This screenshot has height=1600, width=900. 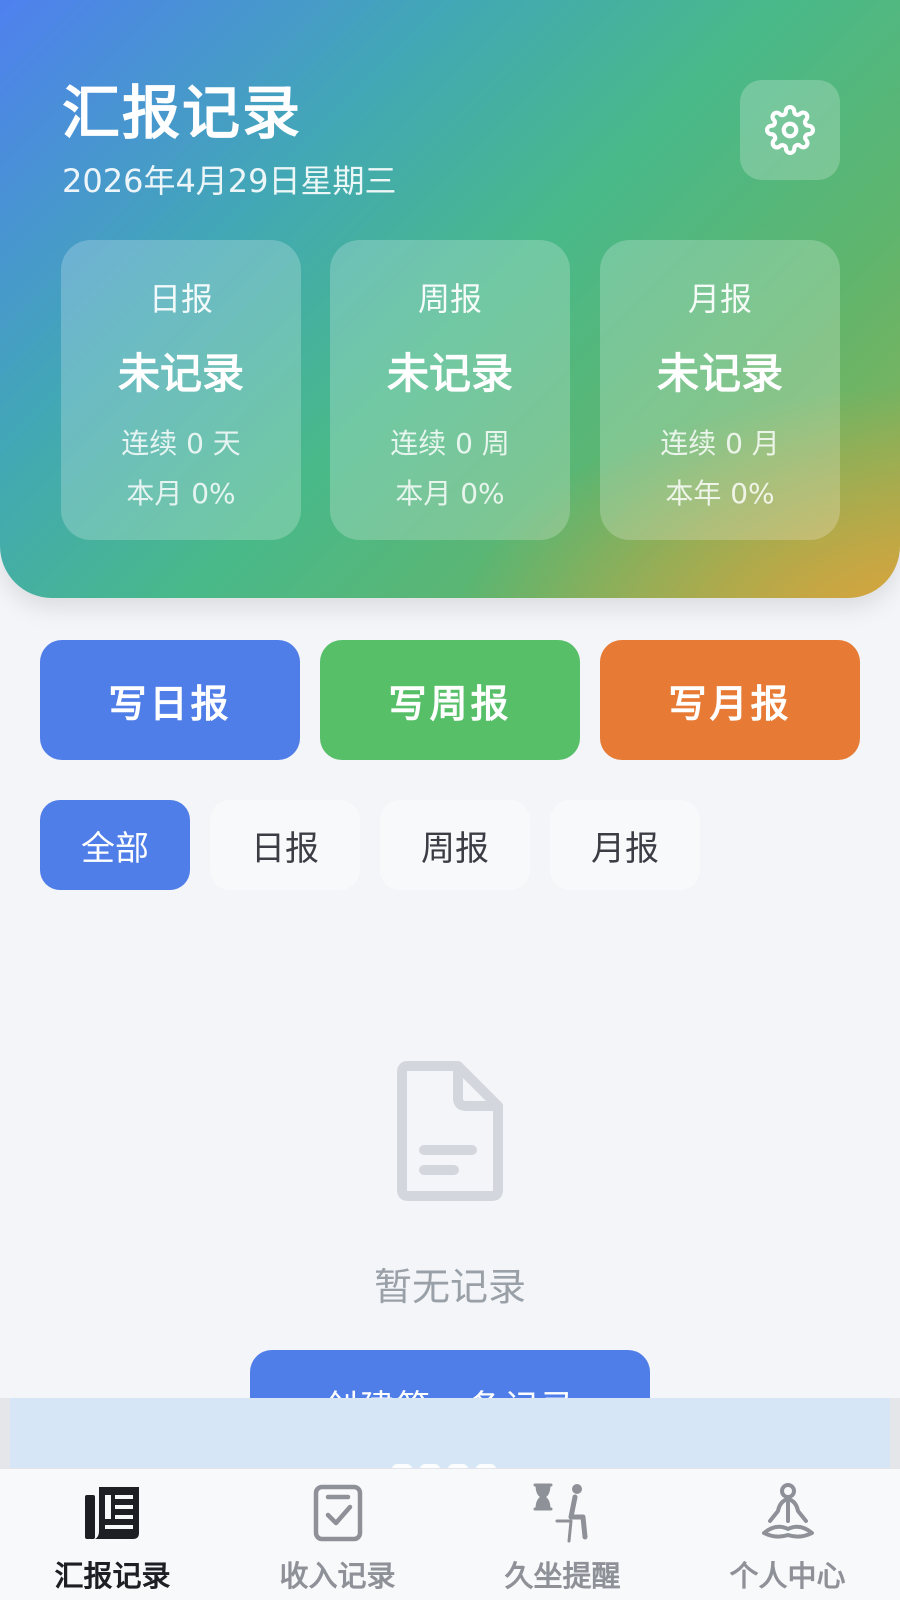 I want to click on stat-card-monthly: 月报 未记录 连续 0 月 本年 0%, so click(x=720, y=390).